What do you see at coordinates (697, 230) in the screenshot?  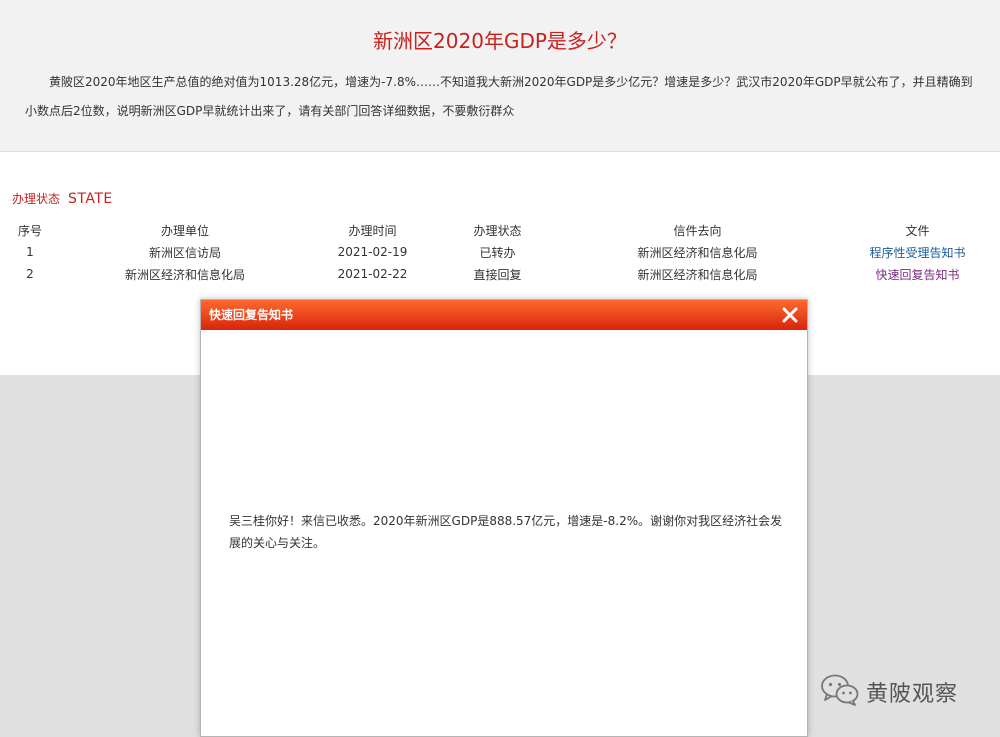 I see `column-header-destination: 信件去向` at bounding box center [697, 230].